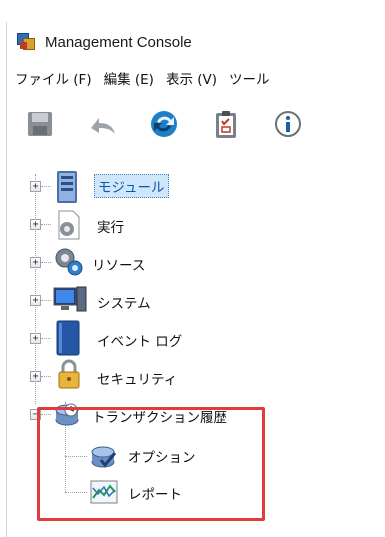  What do you see at coordinates (110, 226) in the screenshot?
I see `tree-item-execute: 実行` at bounding box center [110, 226].